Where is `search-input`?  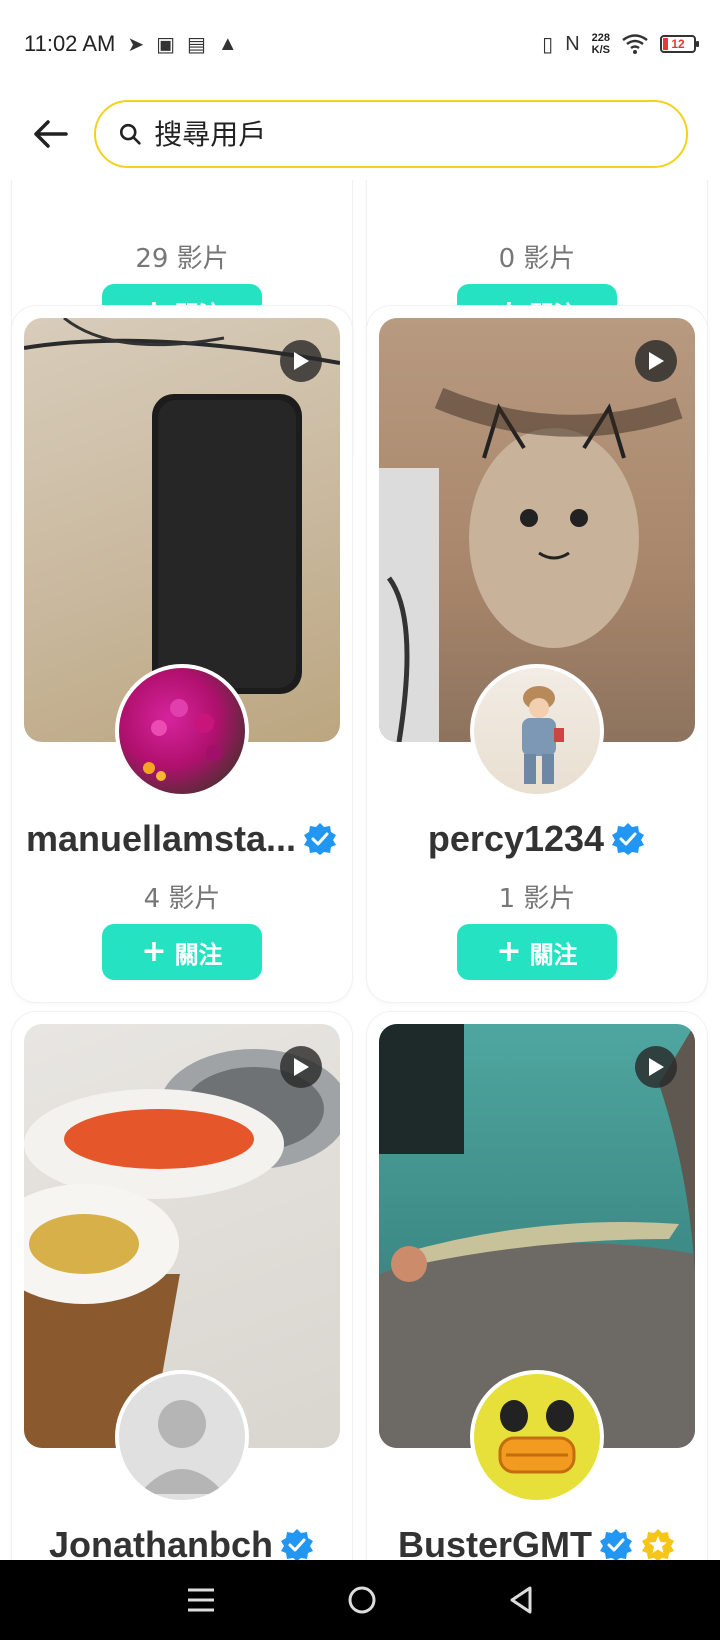 search-input is located at coordinates (408, 134).